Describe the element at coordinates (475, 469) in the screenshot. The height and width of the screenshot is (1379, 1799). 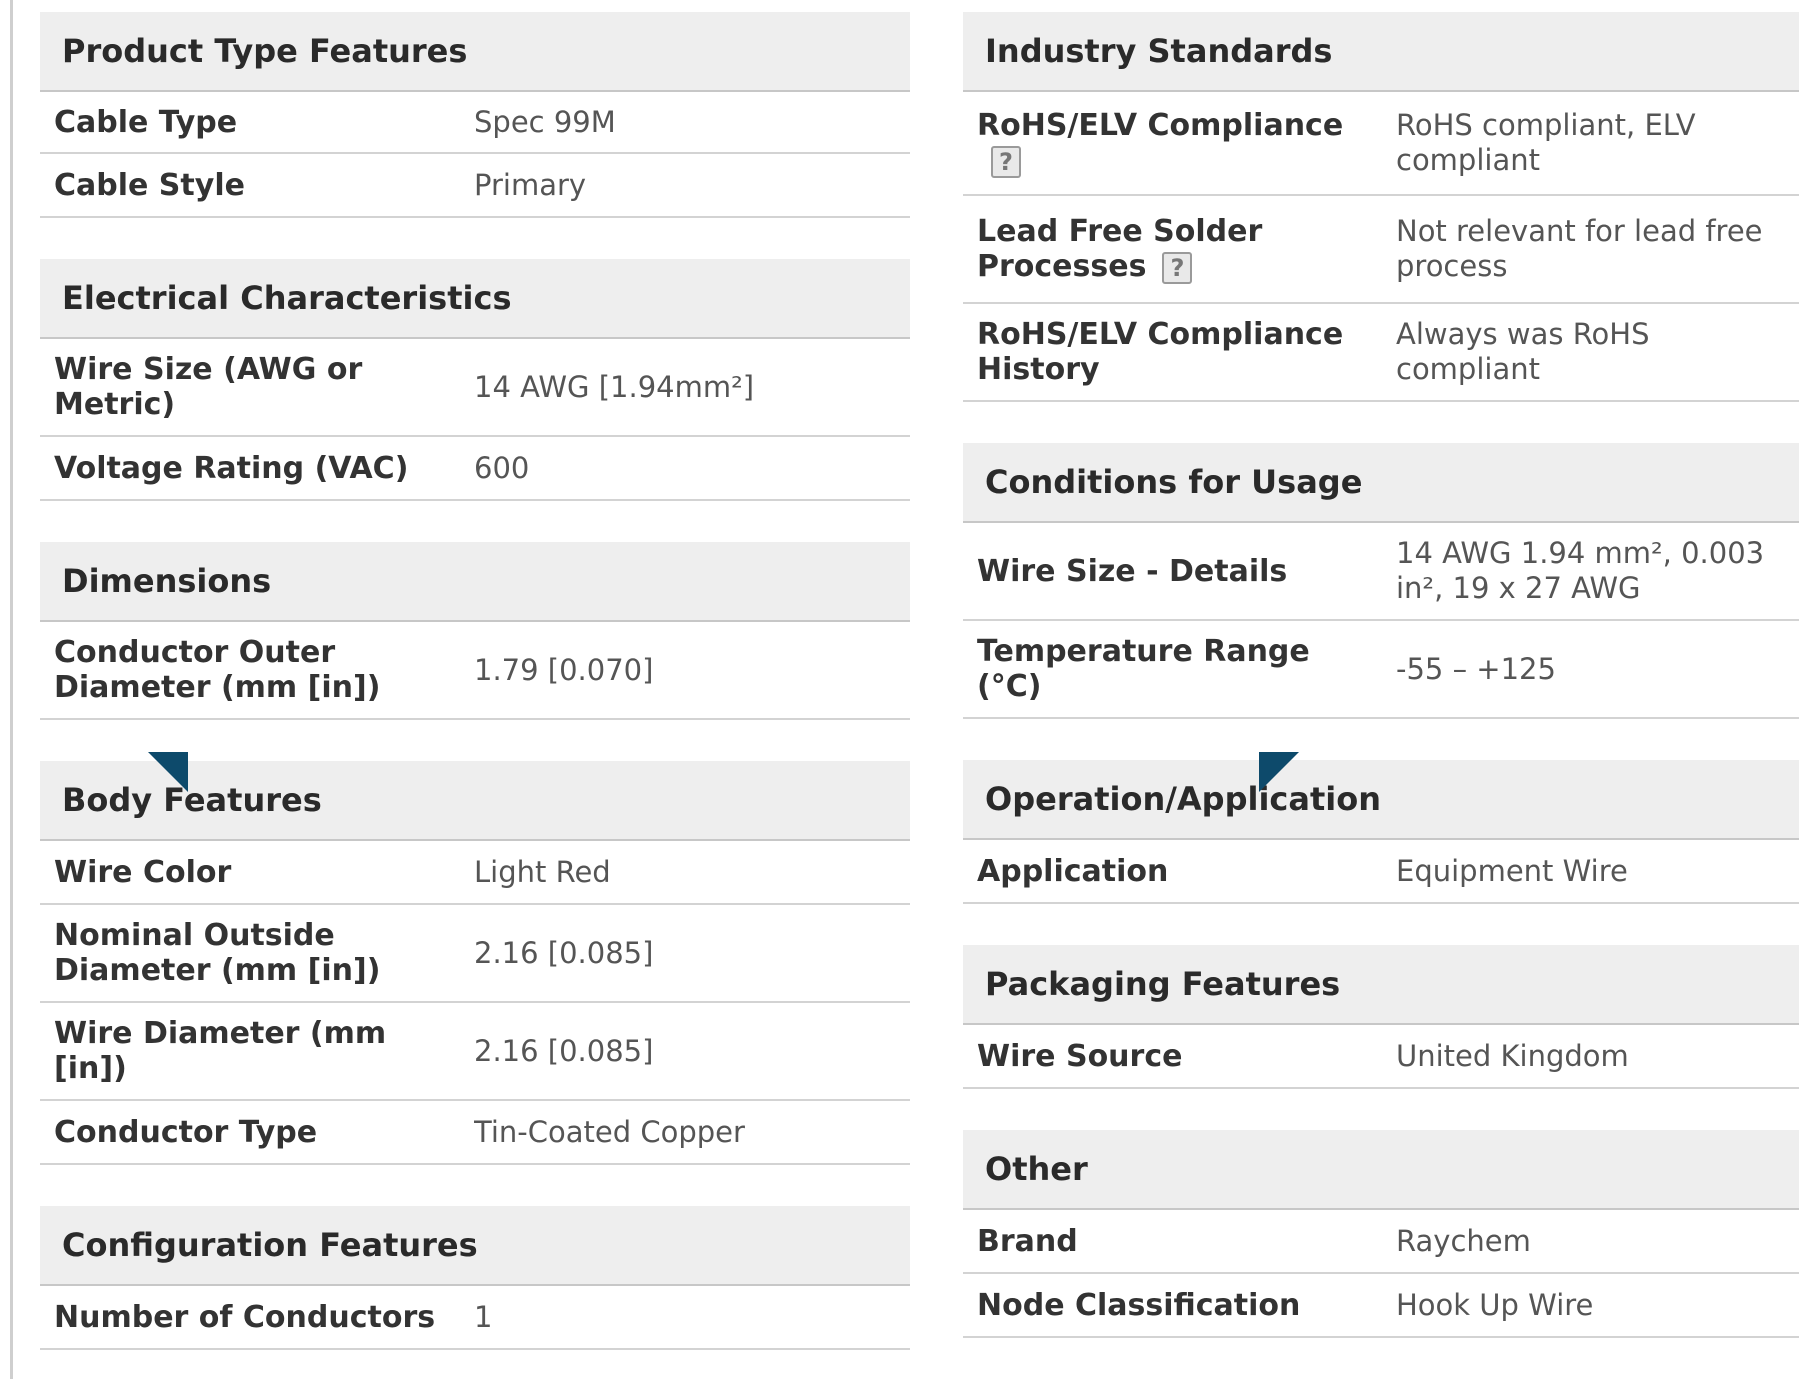
I see `spec-row: Voltage Rating (VAC) 600` at that location.